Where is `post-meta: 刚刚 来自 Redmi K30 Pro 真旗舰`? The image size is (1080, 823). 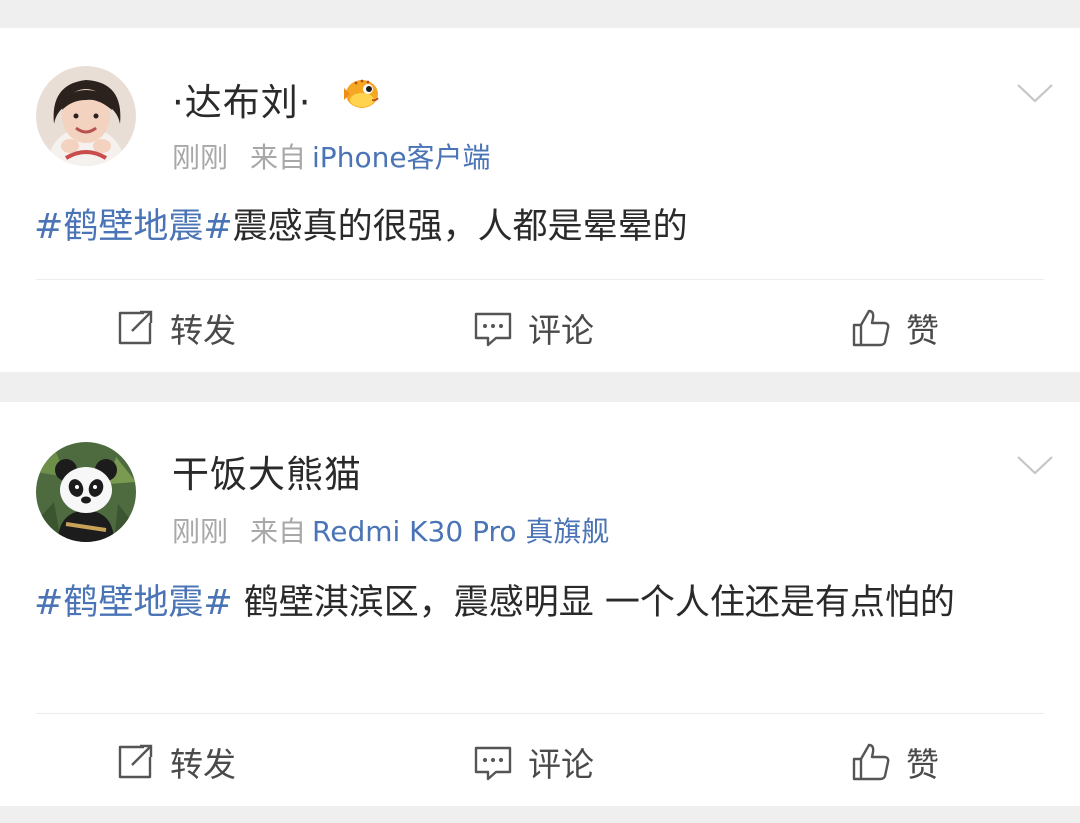 post-meta: 刚刚 来自 Redmi K30 Pro 真旗舰 is located at coordinates (390, 530).